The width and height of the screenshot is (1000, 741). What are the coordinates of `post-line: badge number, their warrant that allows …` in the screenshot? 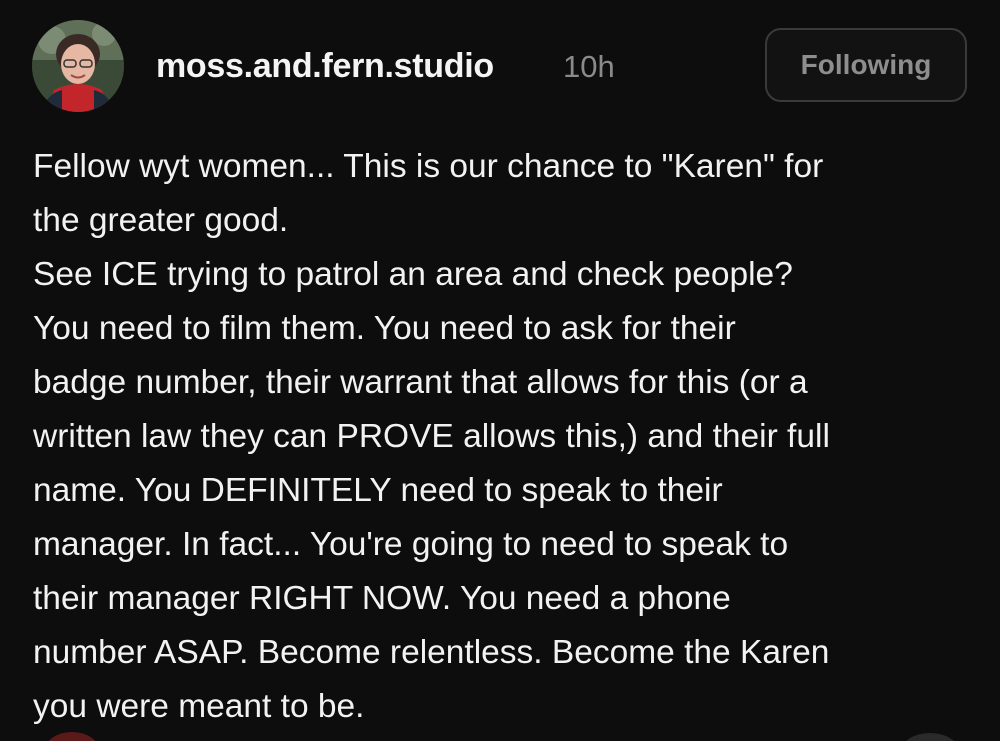 It's located at (420, 382).